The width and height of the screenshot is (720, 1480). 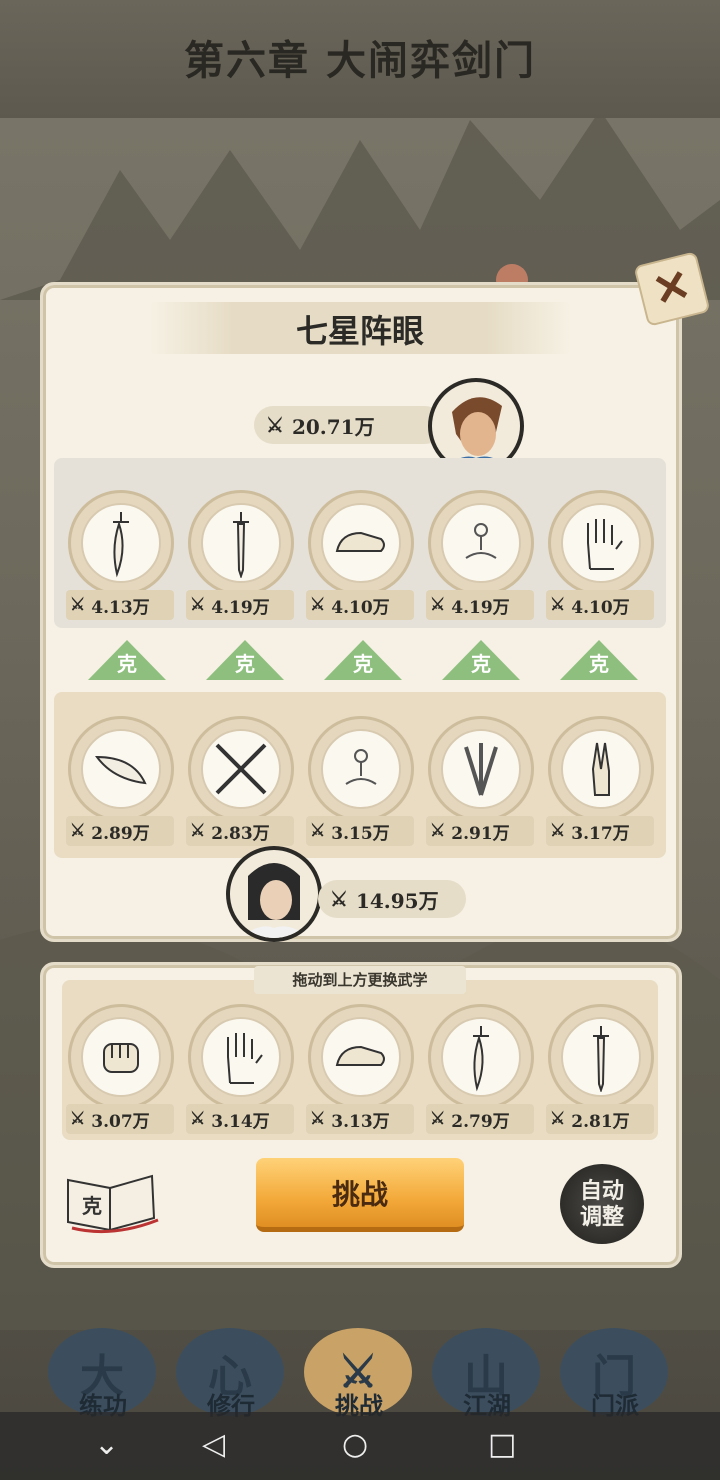 What do you see at coordinates (120, 1121) in the screenshot?
I see `skill-value: 3.07万` at bounding box center [120, 1121].